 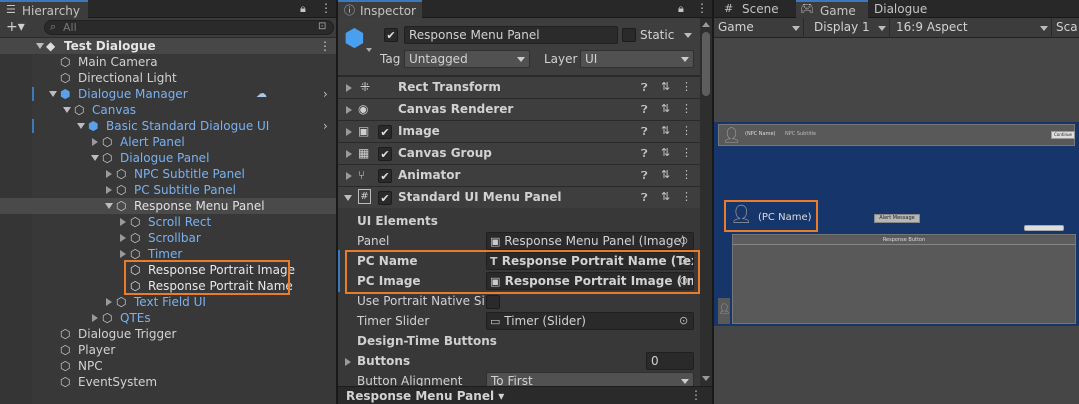 What do you see at coordinates (688, 35) in the screenshot?
I see `static-dropdown-arrow` at bounding box center [688, 35].